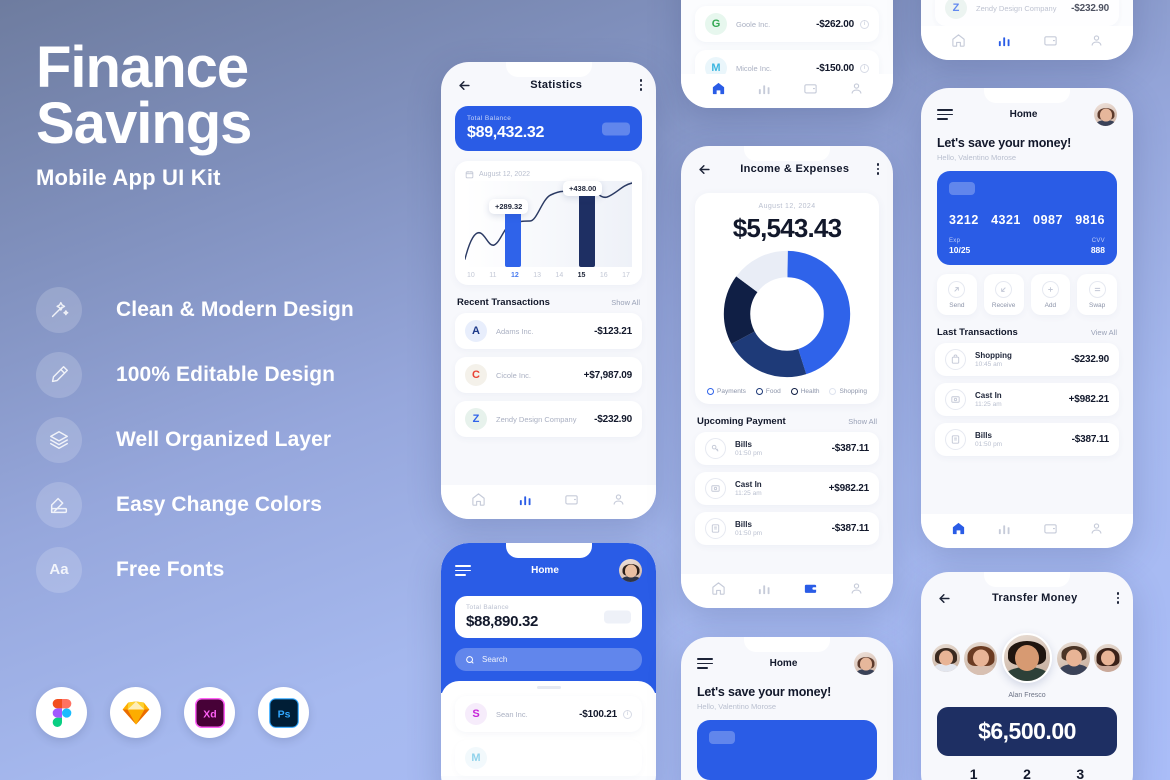 This screenshot has height=780, width=1170. What do you see at coordinates (787, 391) in the screenshot?
I see `chart-legend: Payments Food Health Shopping` at bounding box center [787, 391].